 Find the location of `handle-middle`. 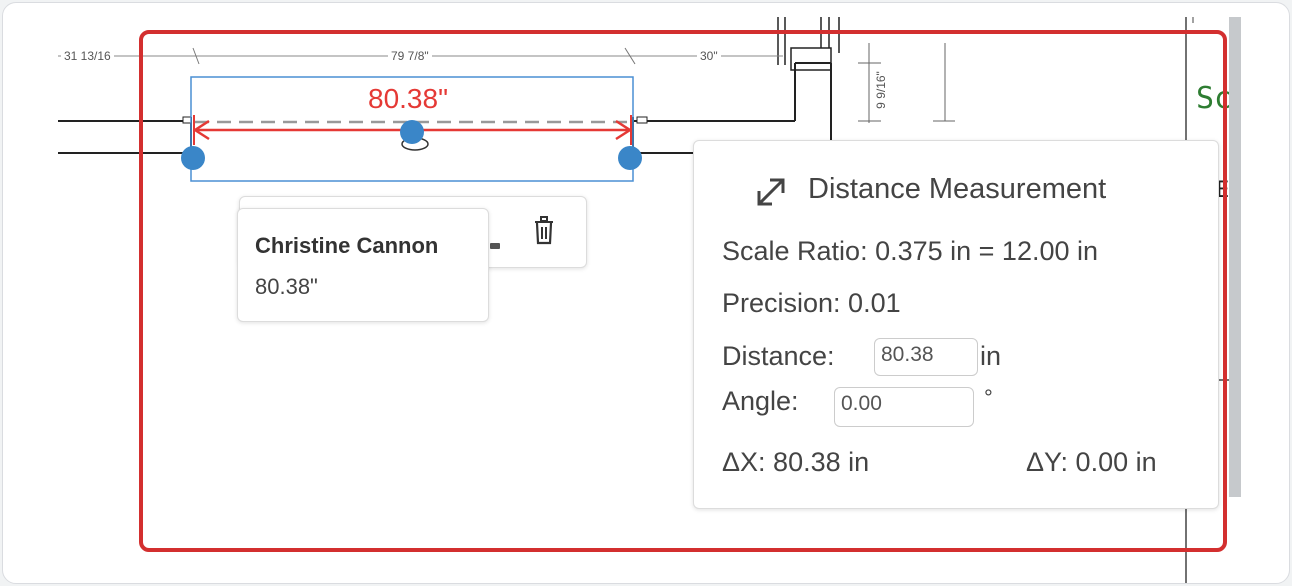

handle-middle is located at coordinates (412, 132).